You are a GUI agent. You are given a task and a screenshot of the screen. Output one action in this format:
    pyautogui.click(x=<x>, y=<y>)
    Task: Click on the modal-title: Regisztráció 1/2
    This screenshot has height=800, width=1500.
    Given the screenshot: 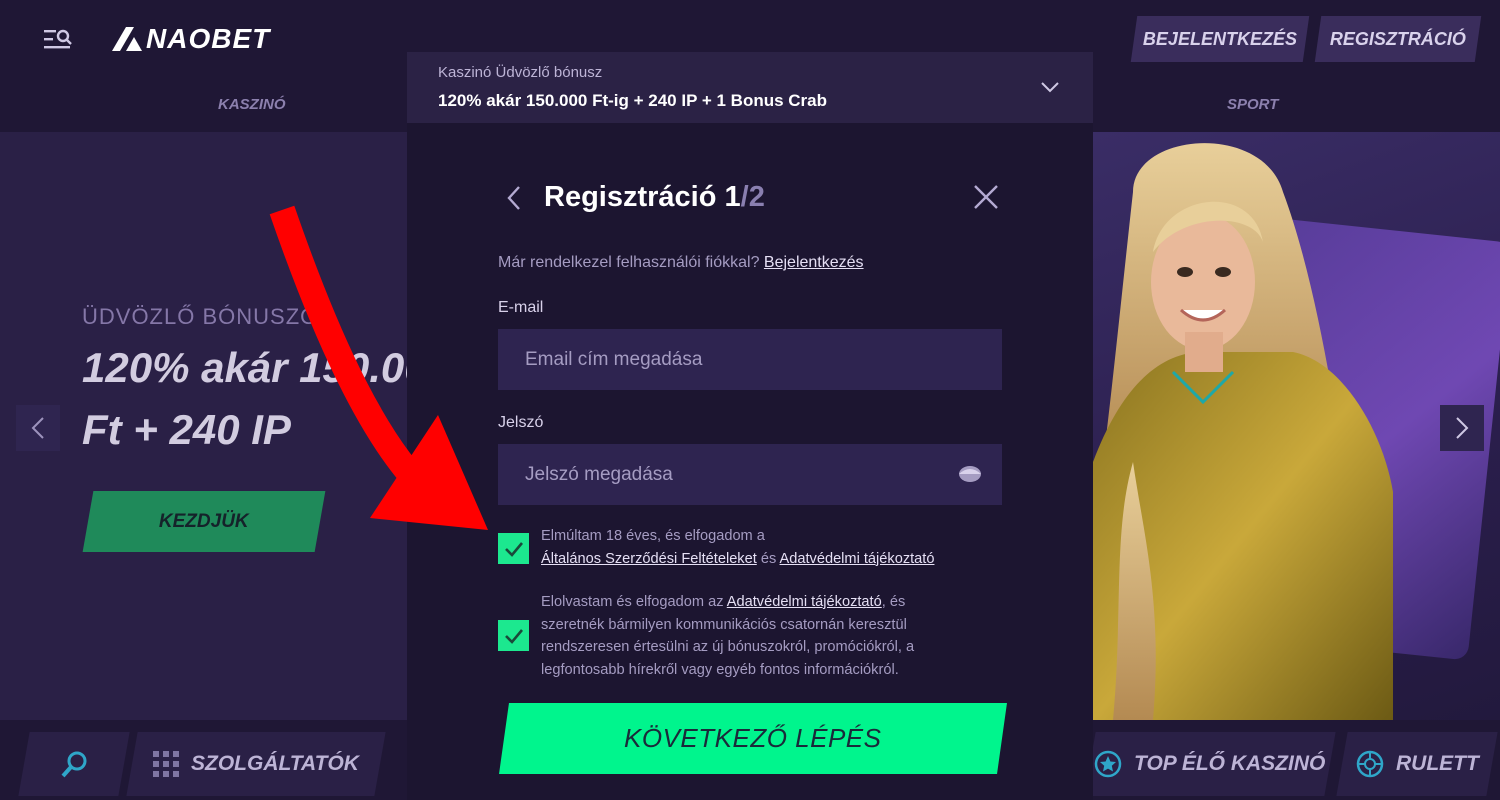 What is the action you would take?
    pyautogui.click(x=654, y=197)
    